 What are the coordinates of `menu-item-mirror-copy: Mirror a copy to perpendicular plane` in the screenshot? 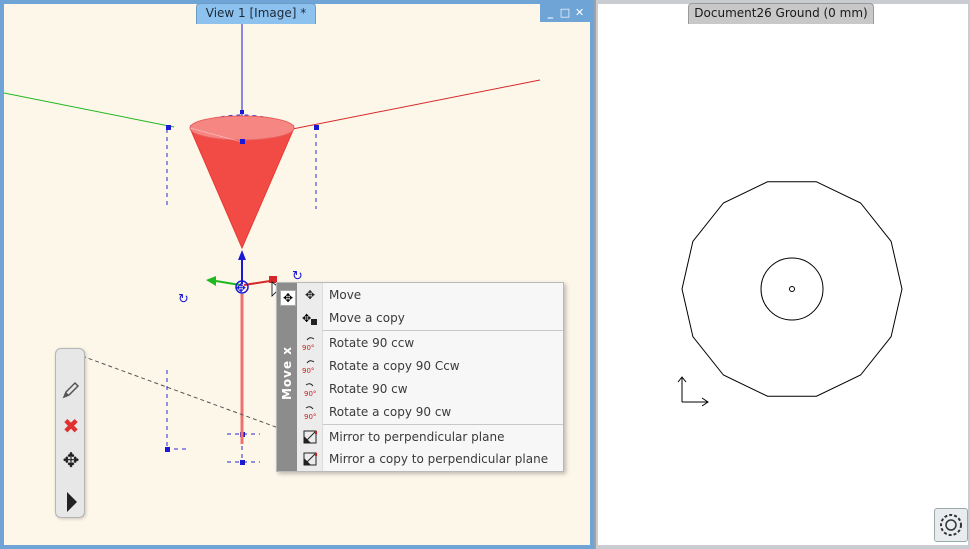 It's located at (430, 459).